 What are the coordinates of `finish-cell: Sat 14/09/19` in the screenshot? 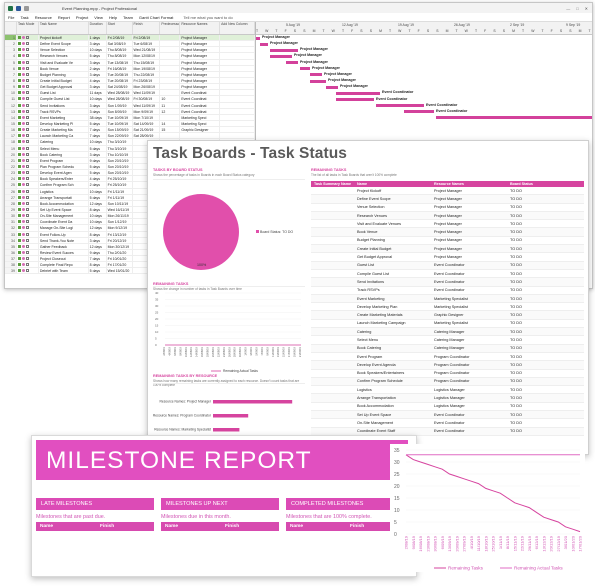 It's located at (147, 123).